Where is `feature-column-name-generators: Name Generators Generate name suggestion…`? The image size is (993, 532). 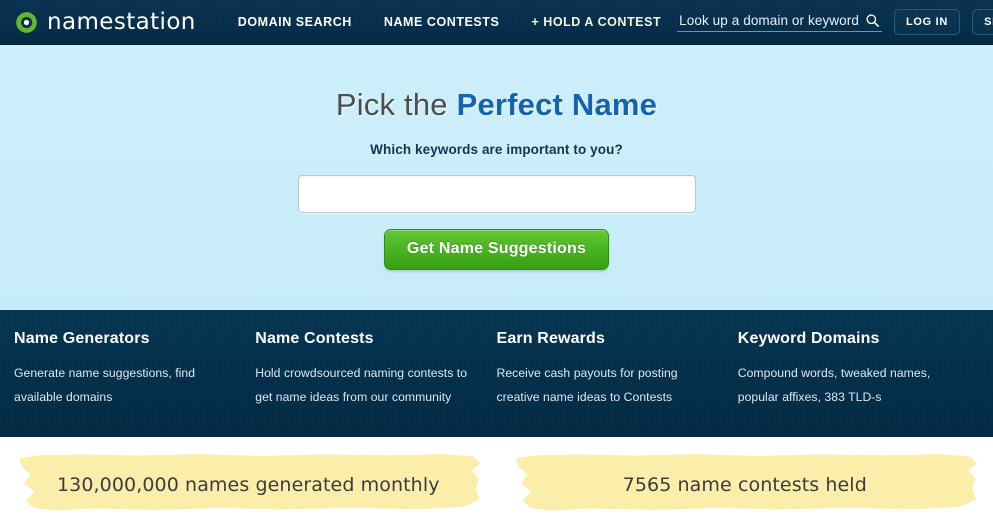 feature-column-name-generators: Name Generators Generate name suggestion… is located at coordinates (134, 373).